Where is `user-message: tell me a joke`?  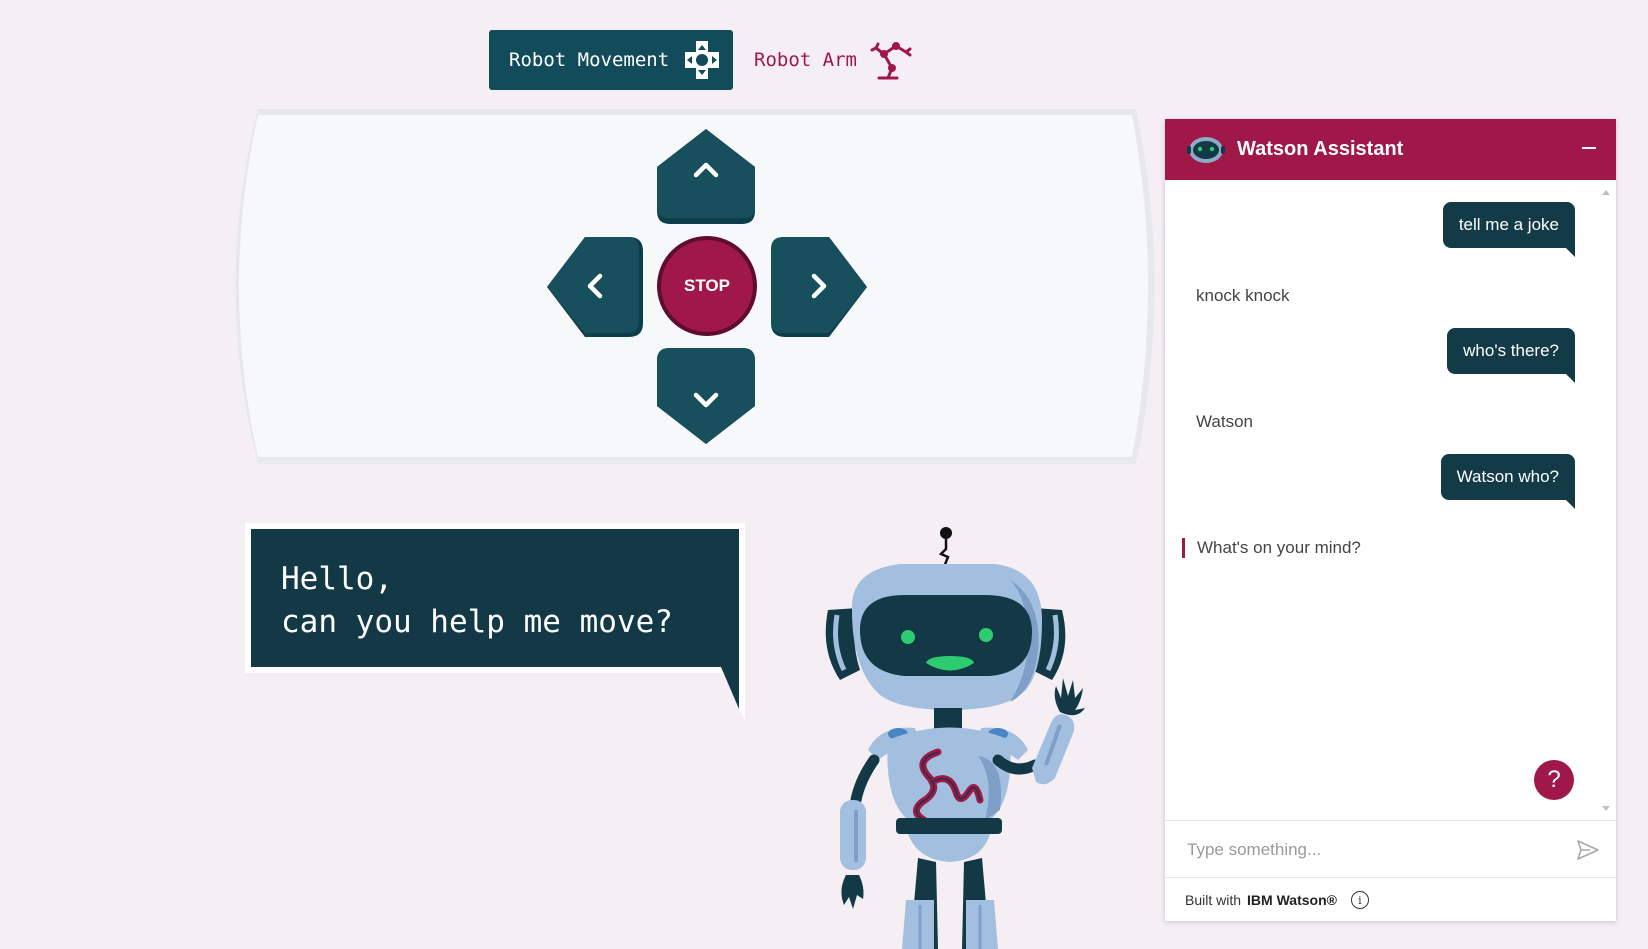 user-message: tell me a joke is located at coordinates (1509, 229).